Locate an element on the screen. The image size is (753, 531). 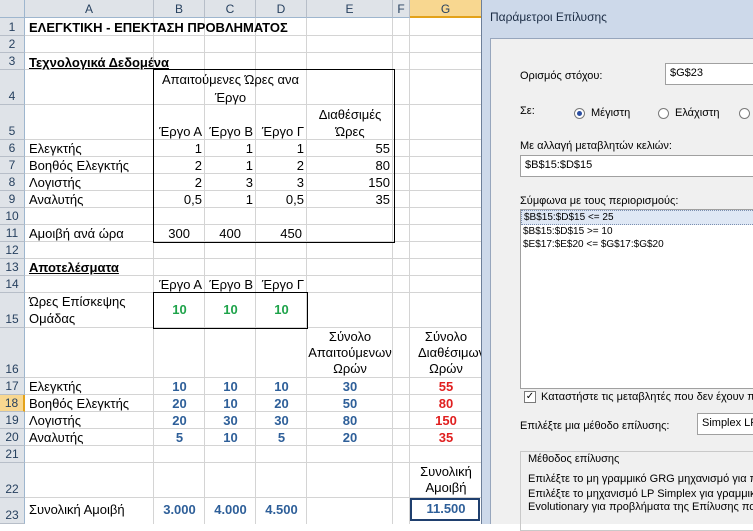
tech-avail-cell: 55 is located at coordinates (348, 148).